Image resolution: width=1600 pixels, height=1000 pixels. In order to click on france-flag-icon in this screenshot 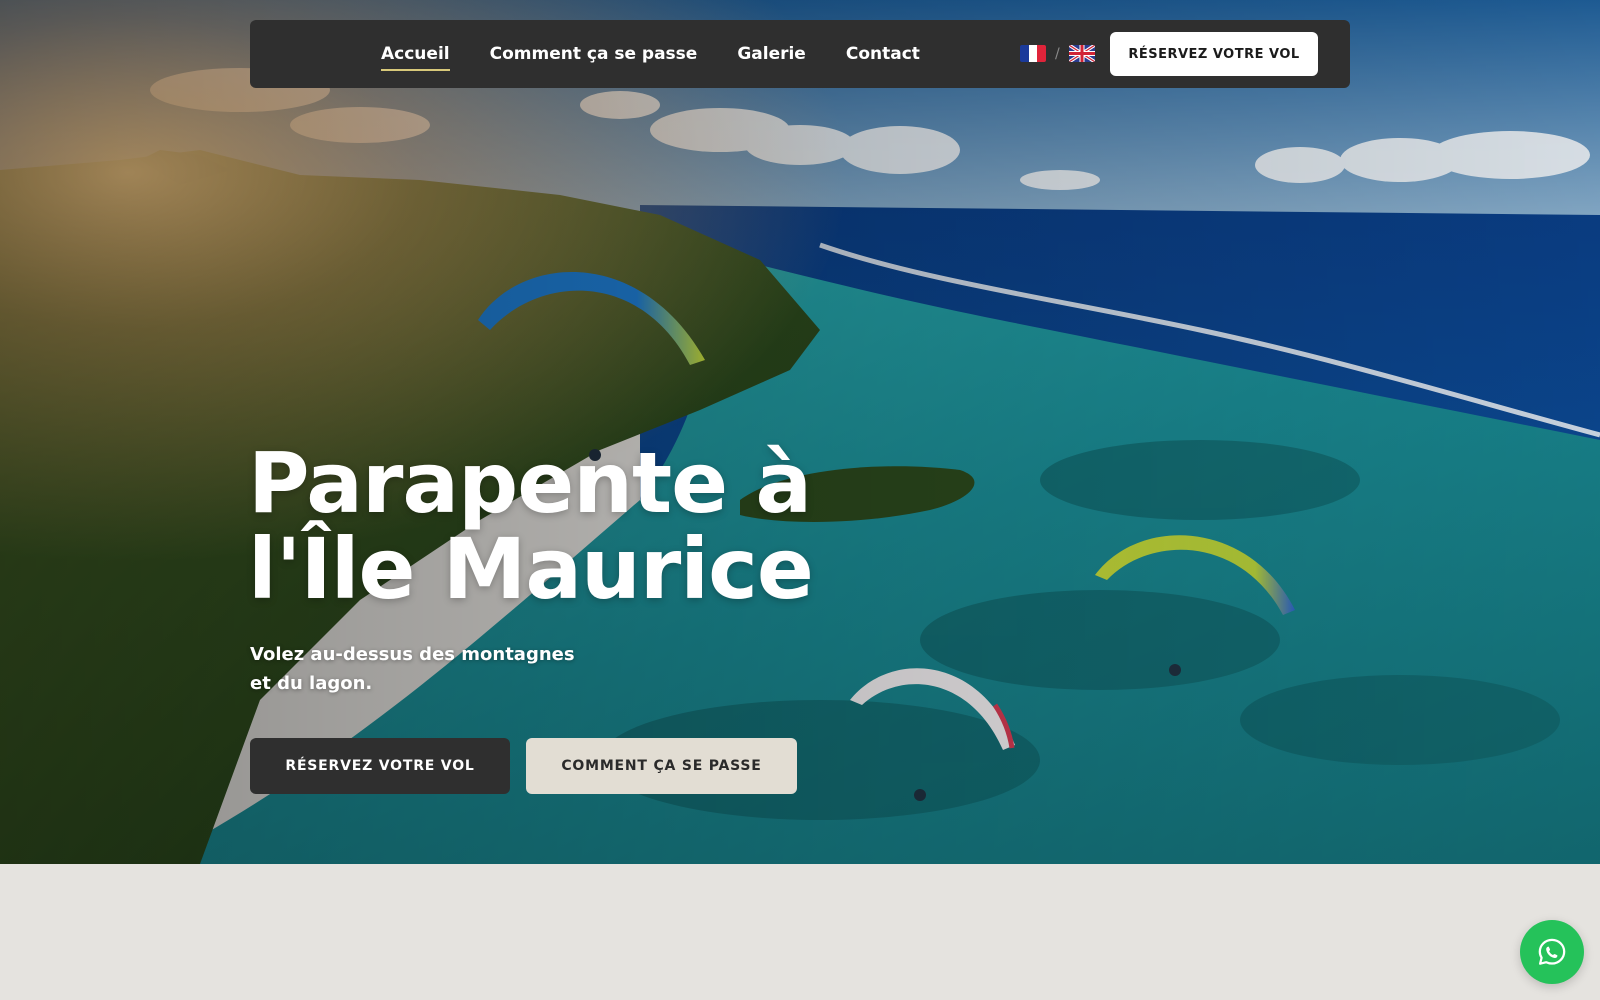, I will do `click(1033, 53)`.